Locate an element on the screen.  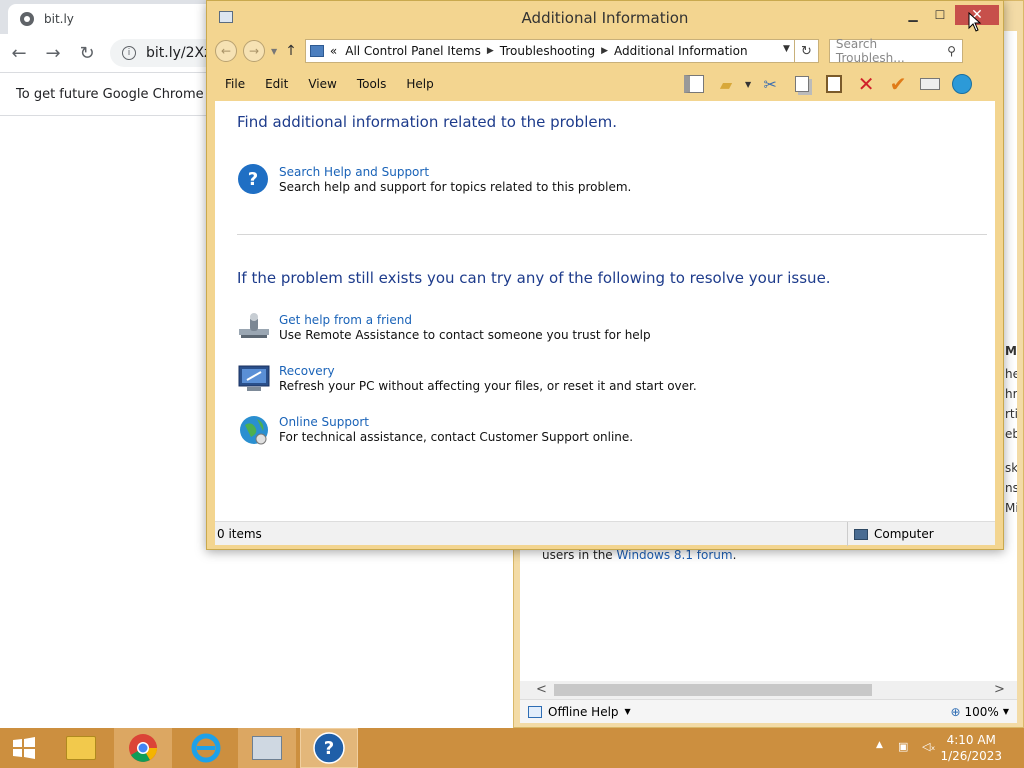
cutoff-text: eb is located at coordinates (1011, 434).